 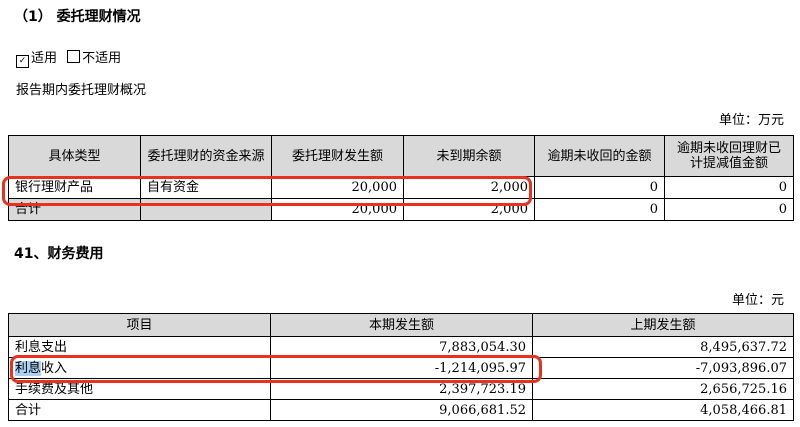 I want to click on cell-total-impairment: 0, so click(x=729, y=209).